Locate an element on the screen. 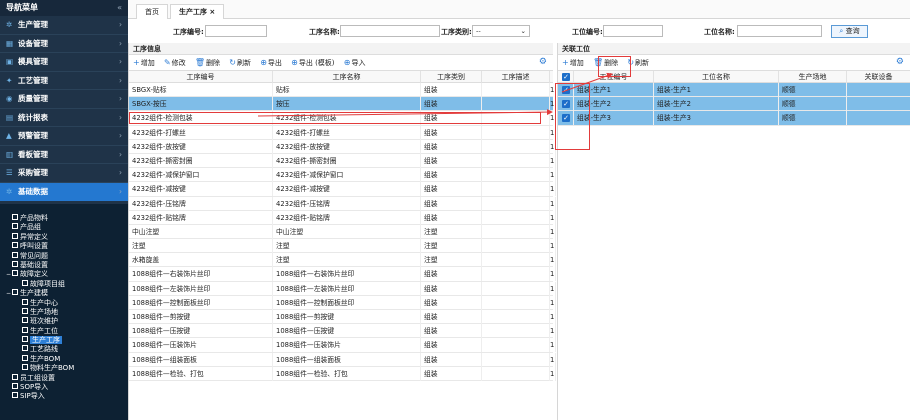 The image size is (910, 420). tree-node: 故障项目组 is located at coordinates (64, 284).